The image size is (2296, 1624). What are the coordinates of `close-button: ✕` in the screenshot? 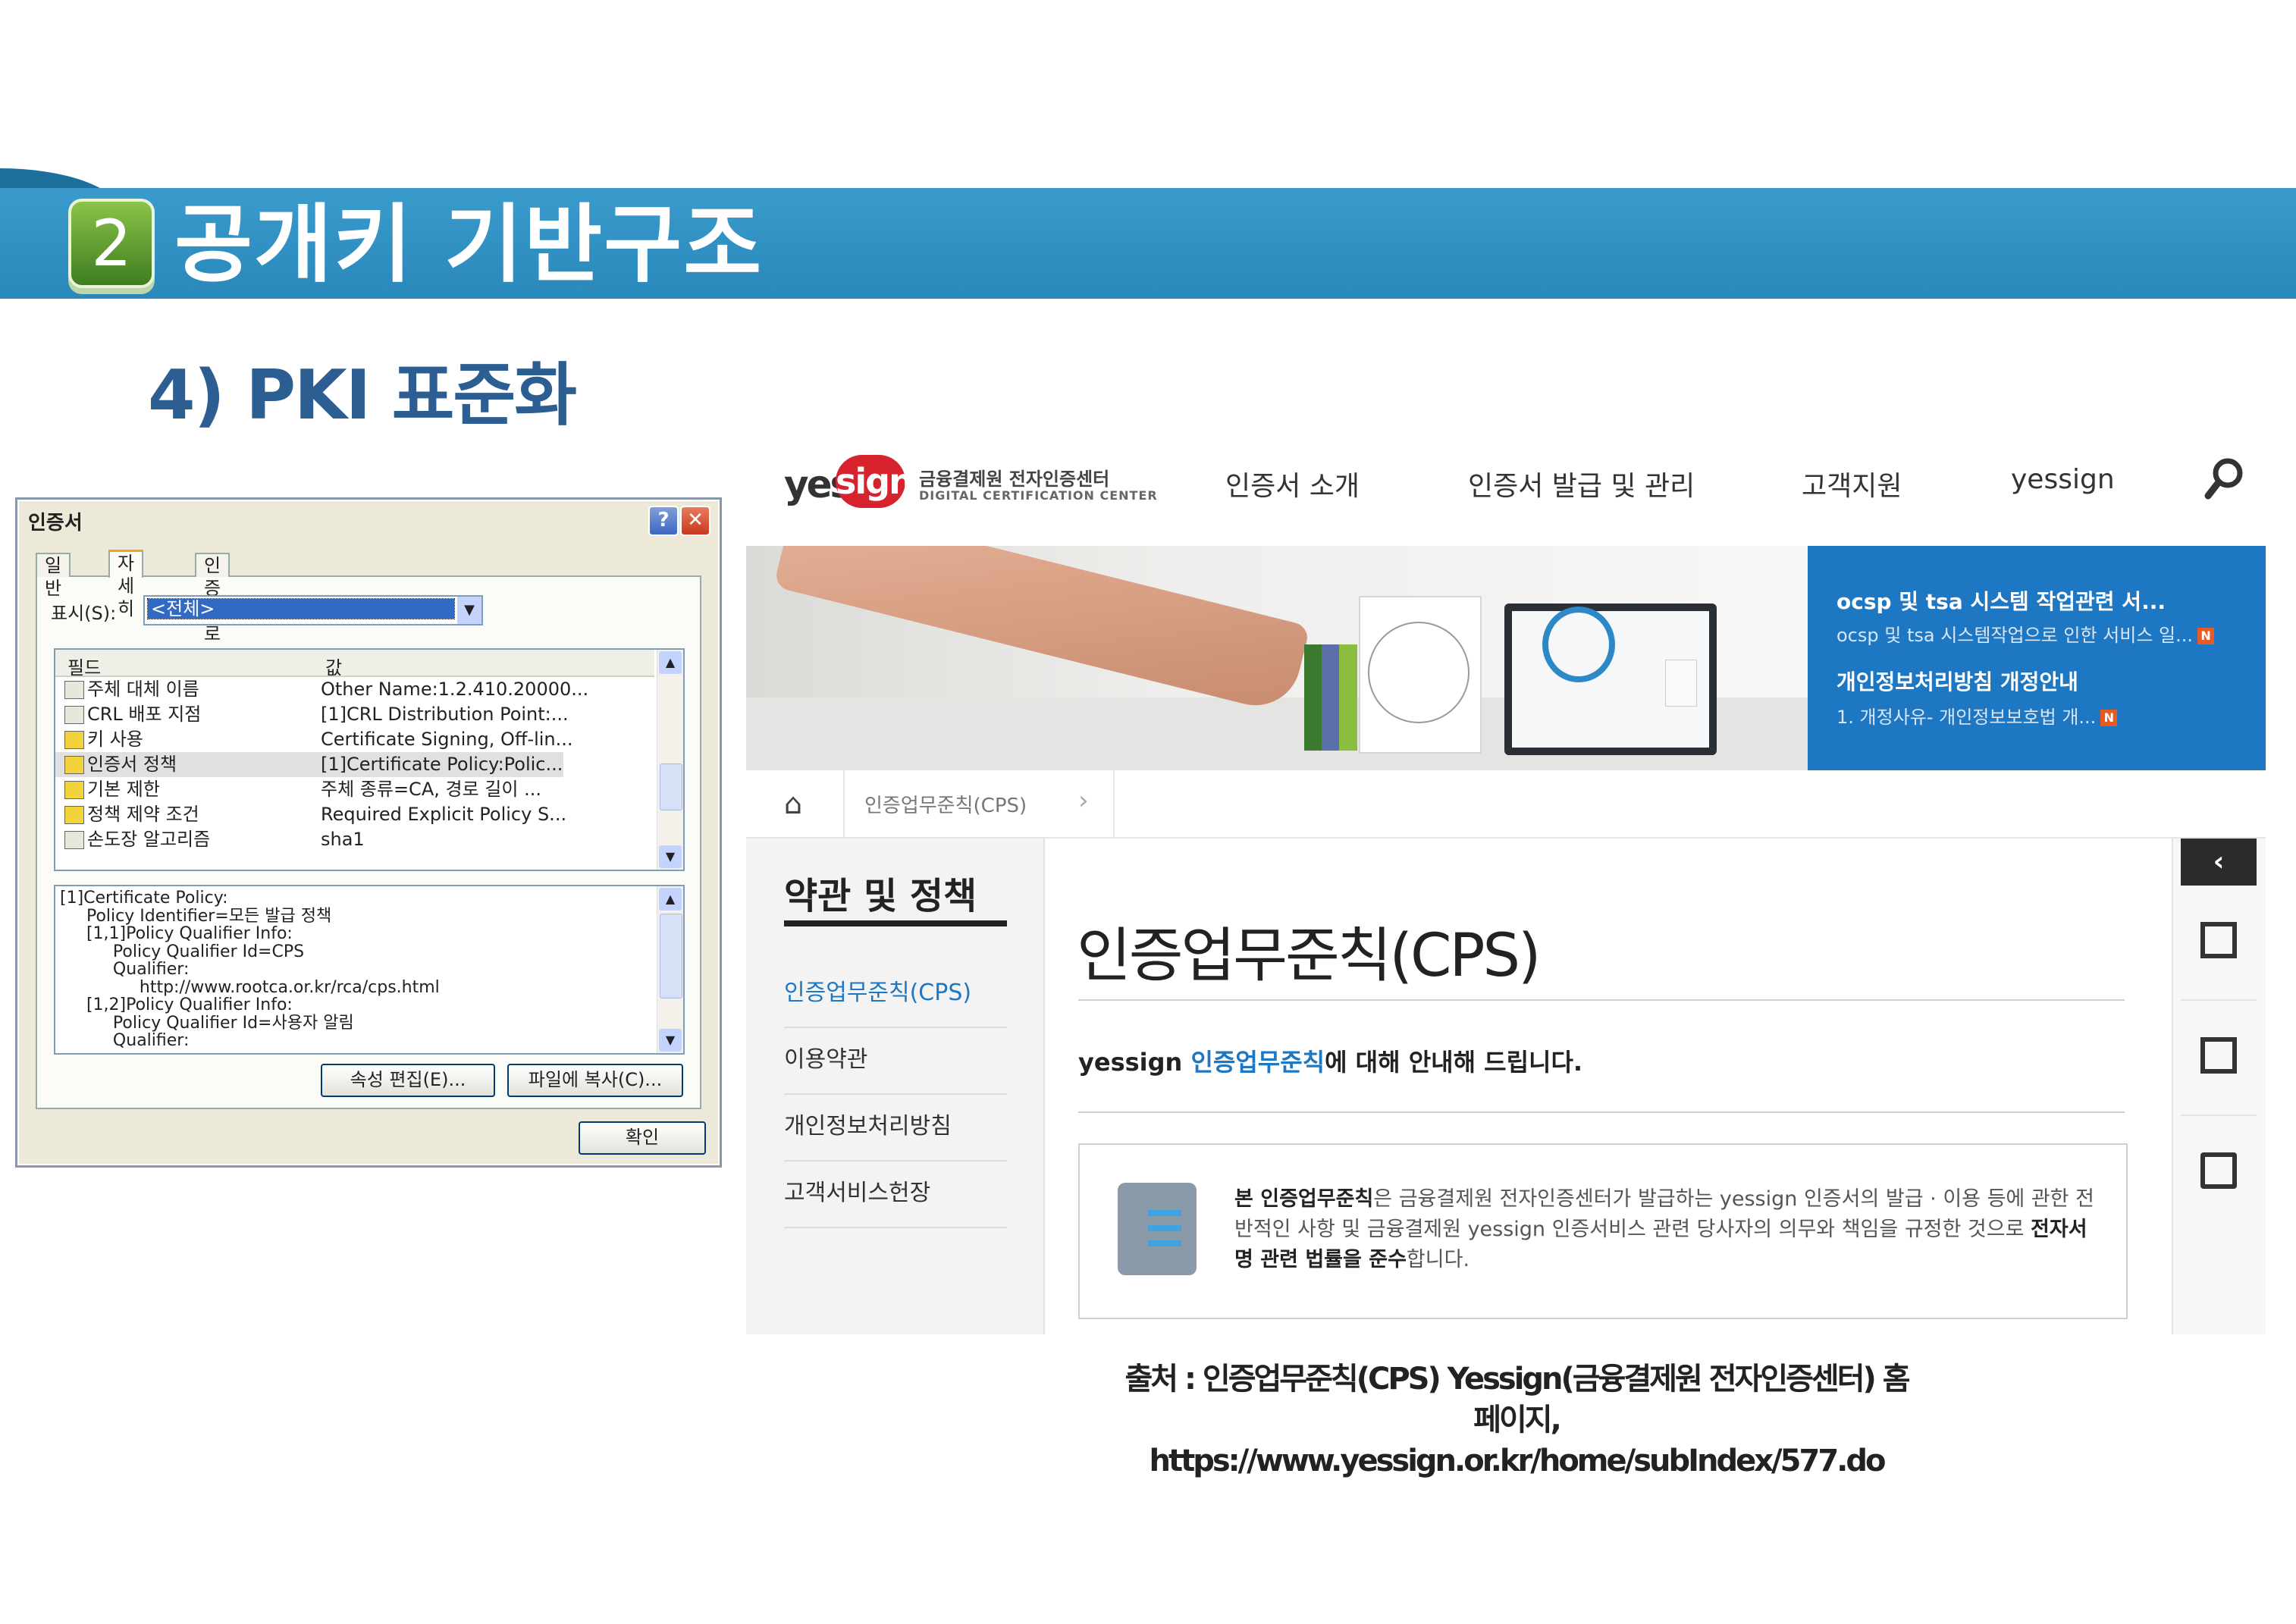 It's located at (695, 521).